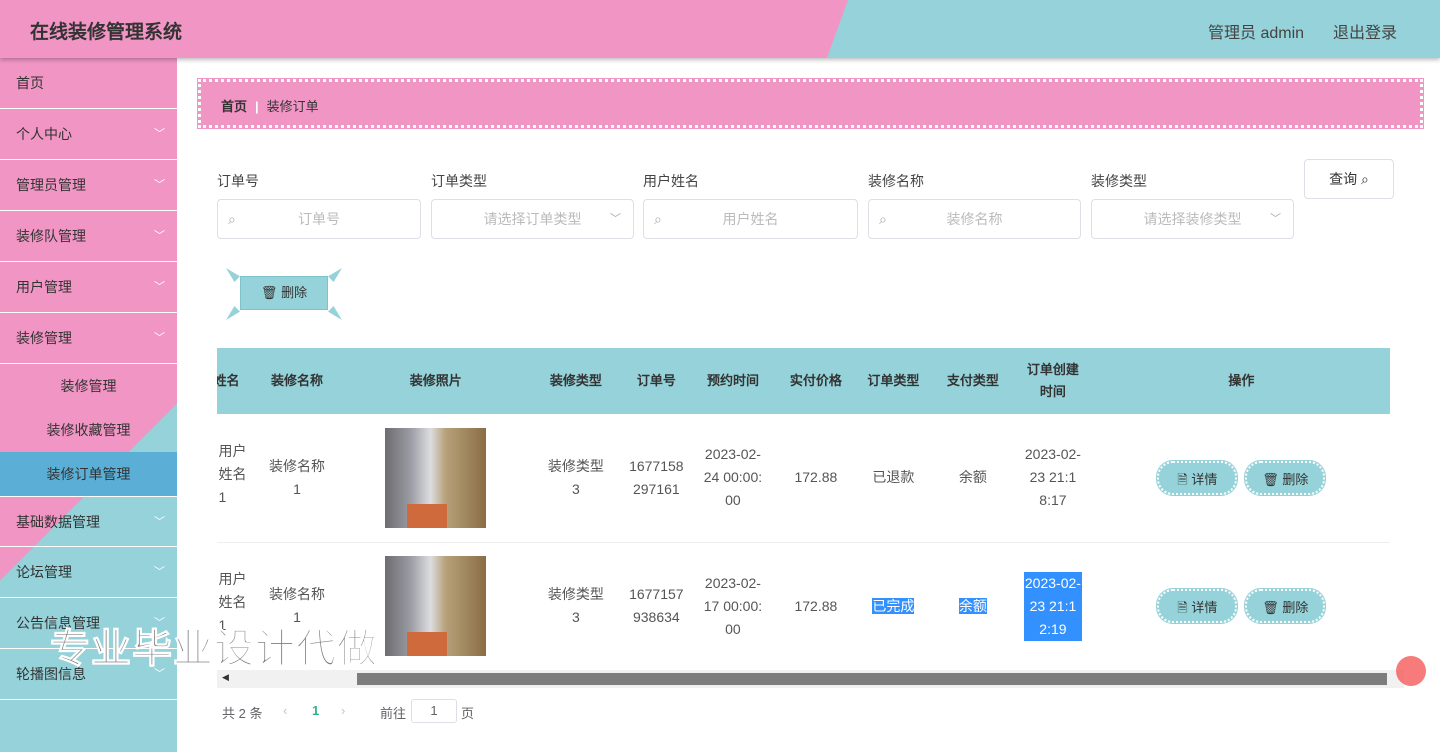 The height and width of the screenshot is (752, 1440). Describe the element at coordinates (44, 572) in the screenshot. I see `sidebar-item-label: 论坛管理` at that location.